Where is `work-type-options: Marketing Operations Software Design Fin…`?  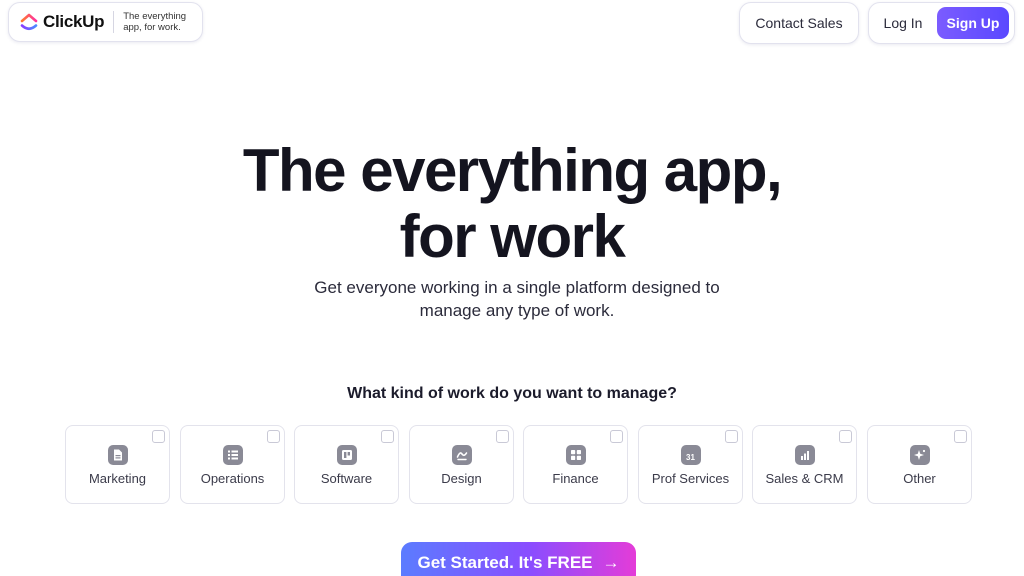 work-type-options: Marketing Operations Software Design Fin… is located at coordinates (520, 464).